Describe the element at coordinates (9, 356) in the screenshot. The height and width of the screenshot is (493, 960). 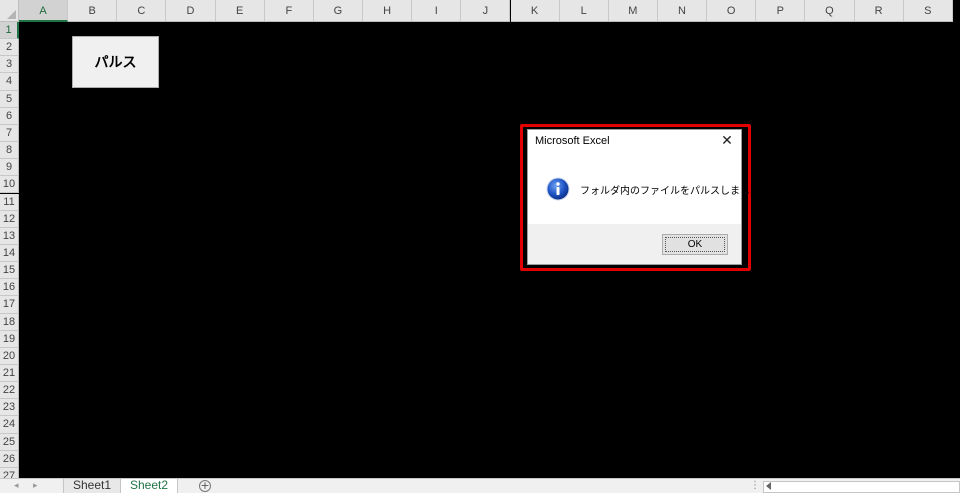
I see `row-header: 20` at that location.